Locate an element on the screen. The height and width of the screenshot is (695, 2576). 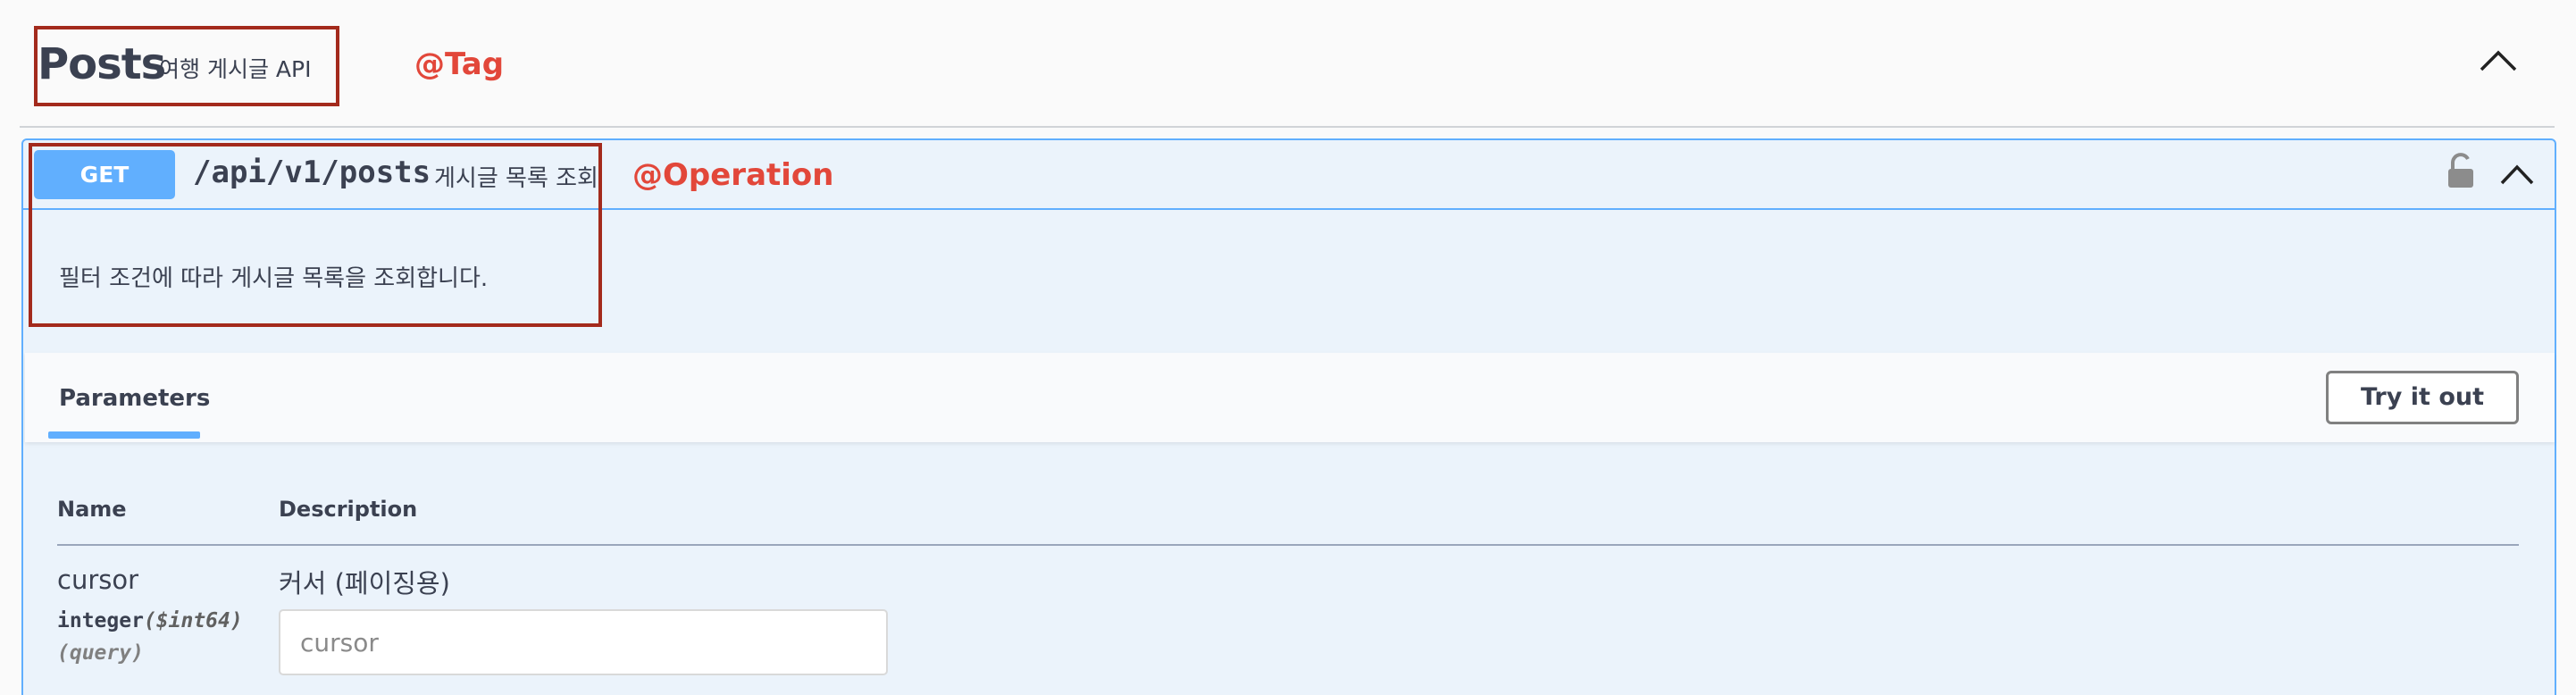
parameter-type-name: integer is located at coordinates (101, 621).